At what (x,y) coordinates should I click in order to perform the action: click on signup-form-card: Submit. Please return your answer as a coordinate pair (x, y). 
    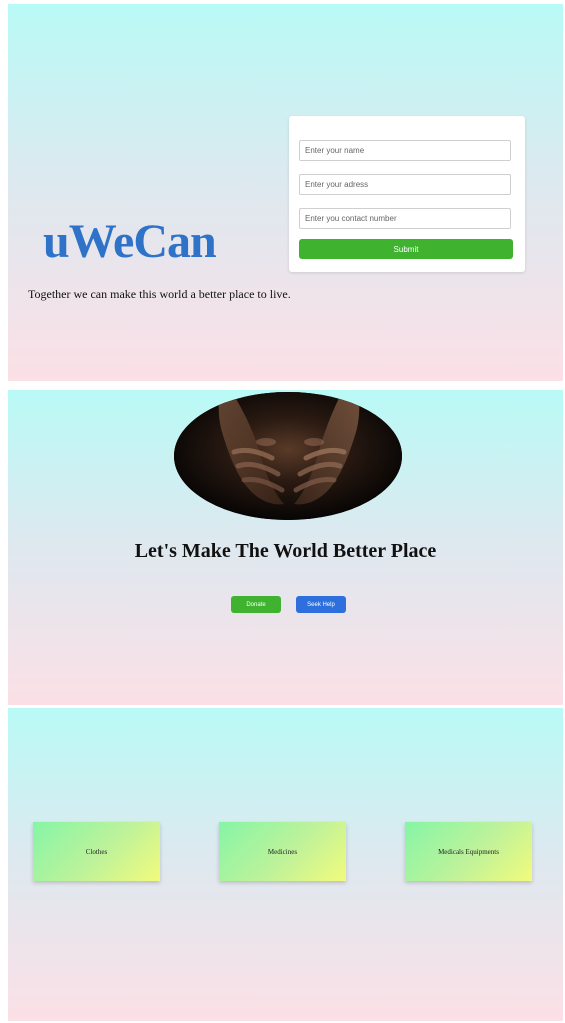
    Looking at the image, I should click on (407, 194).